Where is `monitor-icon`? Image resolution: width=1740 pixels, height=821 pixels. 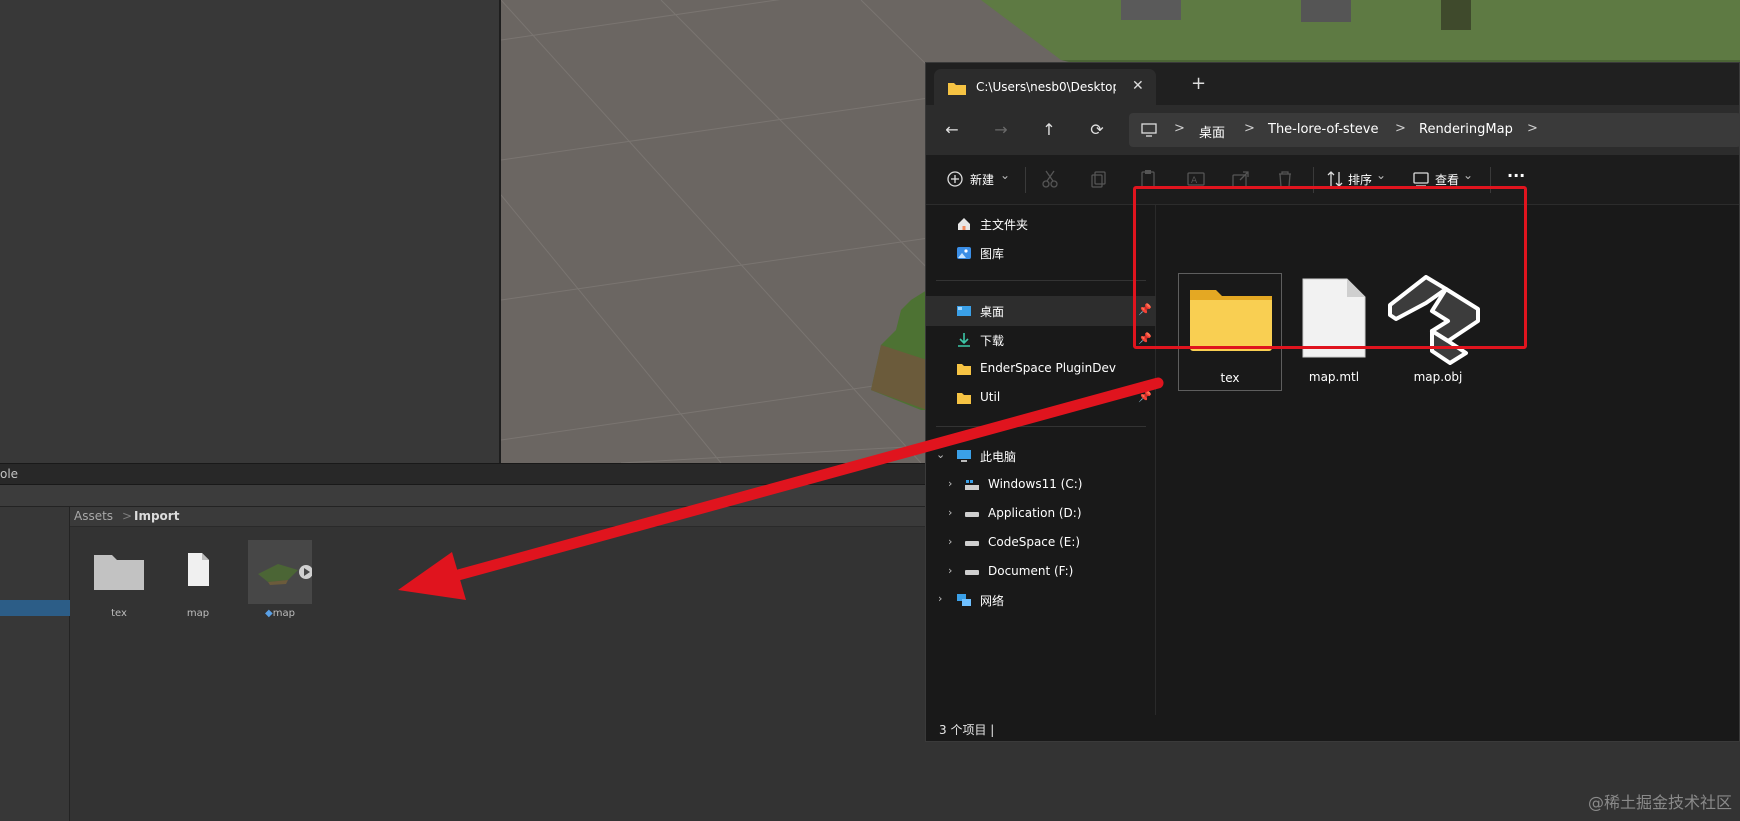
monitor-icon is located at coordinates (1149, 130).